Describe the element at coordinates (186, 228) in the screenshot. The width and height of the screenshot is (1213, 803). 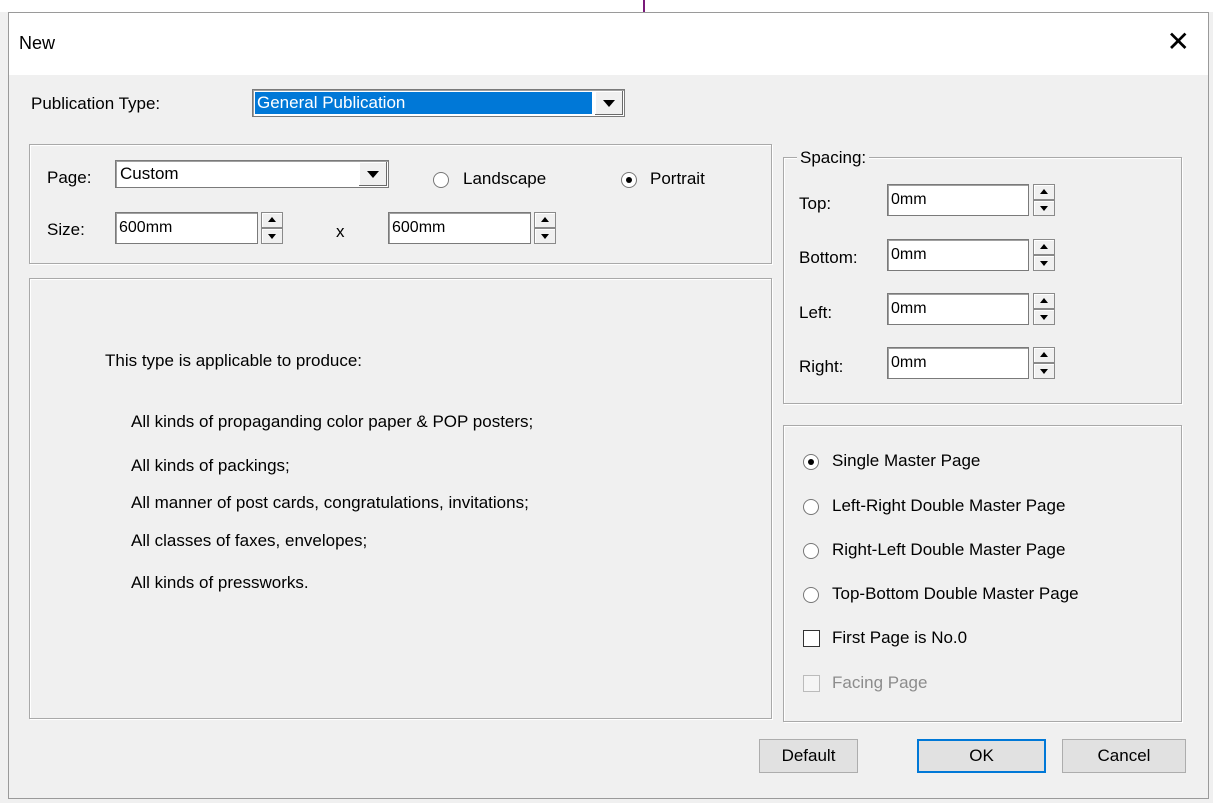
I see `width-input: 600mm` at that location.